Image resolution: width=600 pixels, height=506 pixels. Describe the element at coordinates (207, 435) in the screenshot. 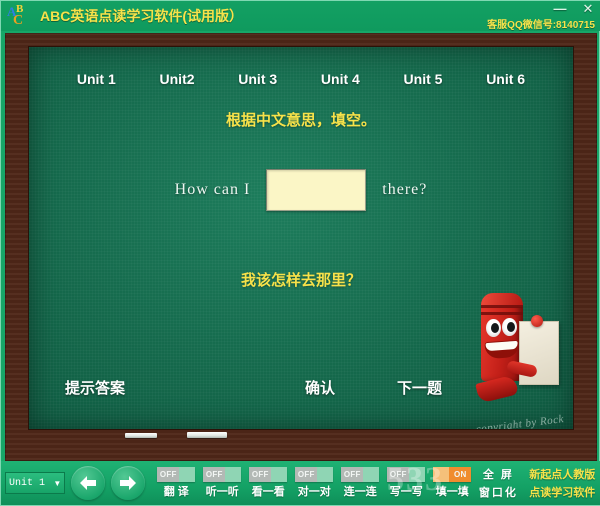

I see `eraser-icon` at that location.